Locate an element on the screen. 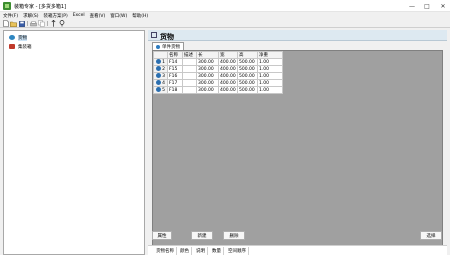 This screenshot has width=450, height=255. table-row: 5 F18 300.00 400.00 500.00 1.00 is located at coordinates (218, 90).